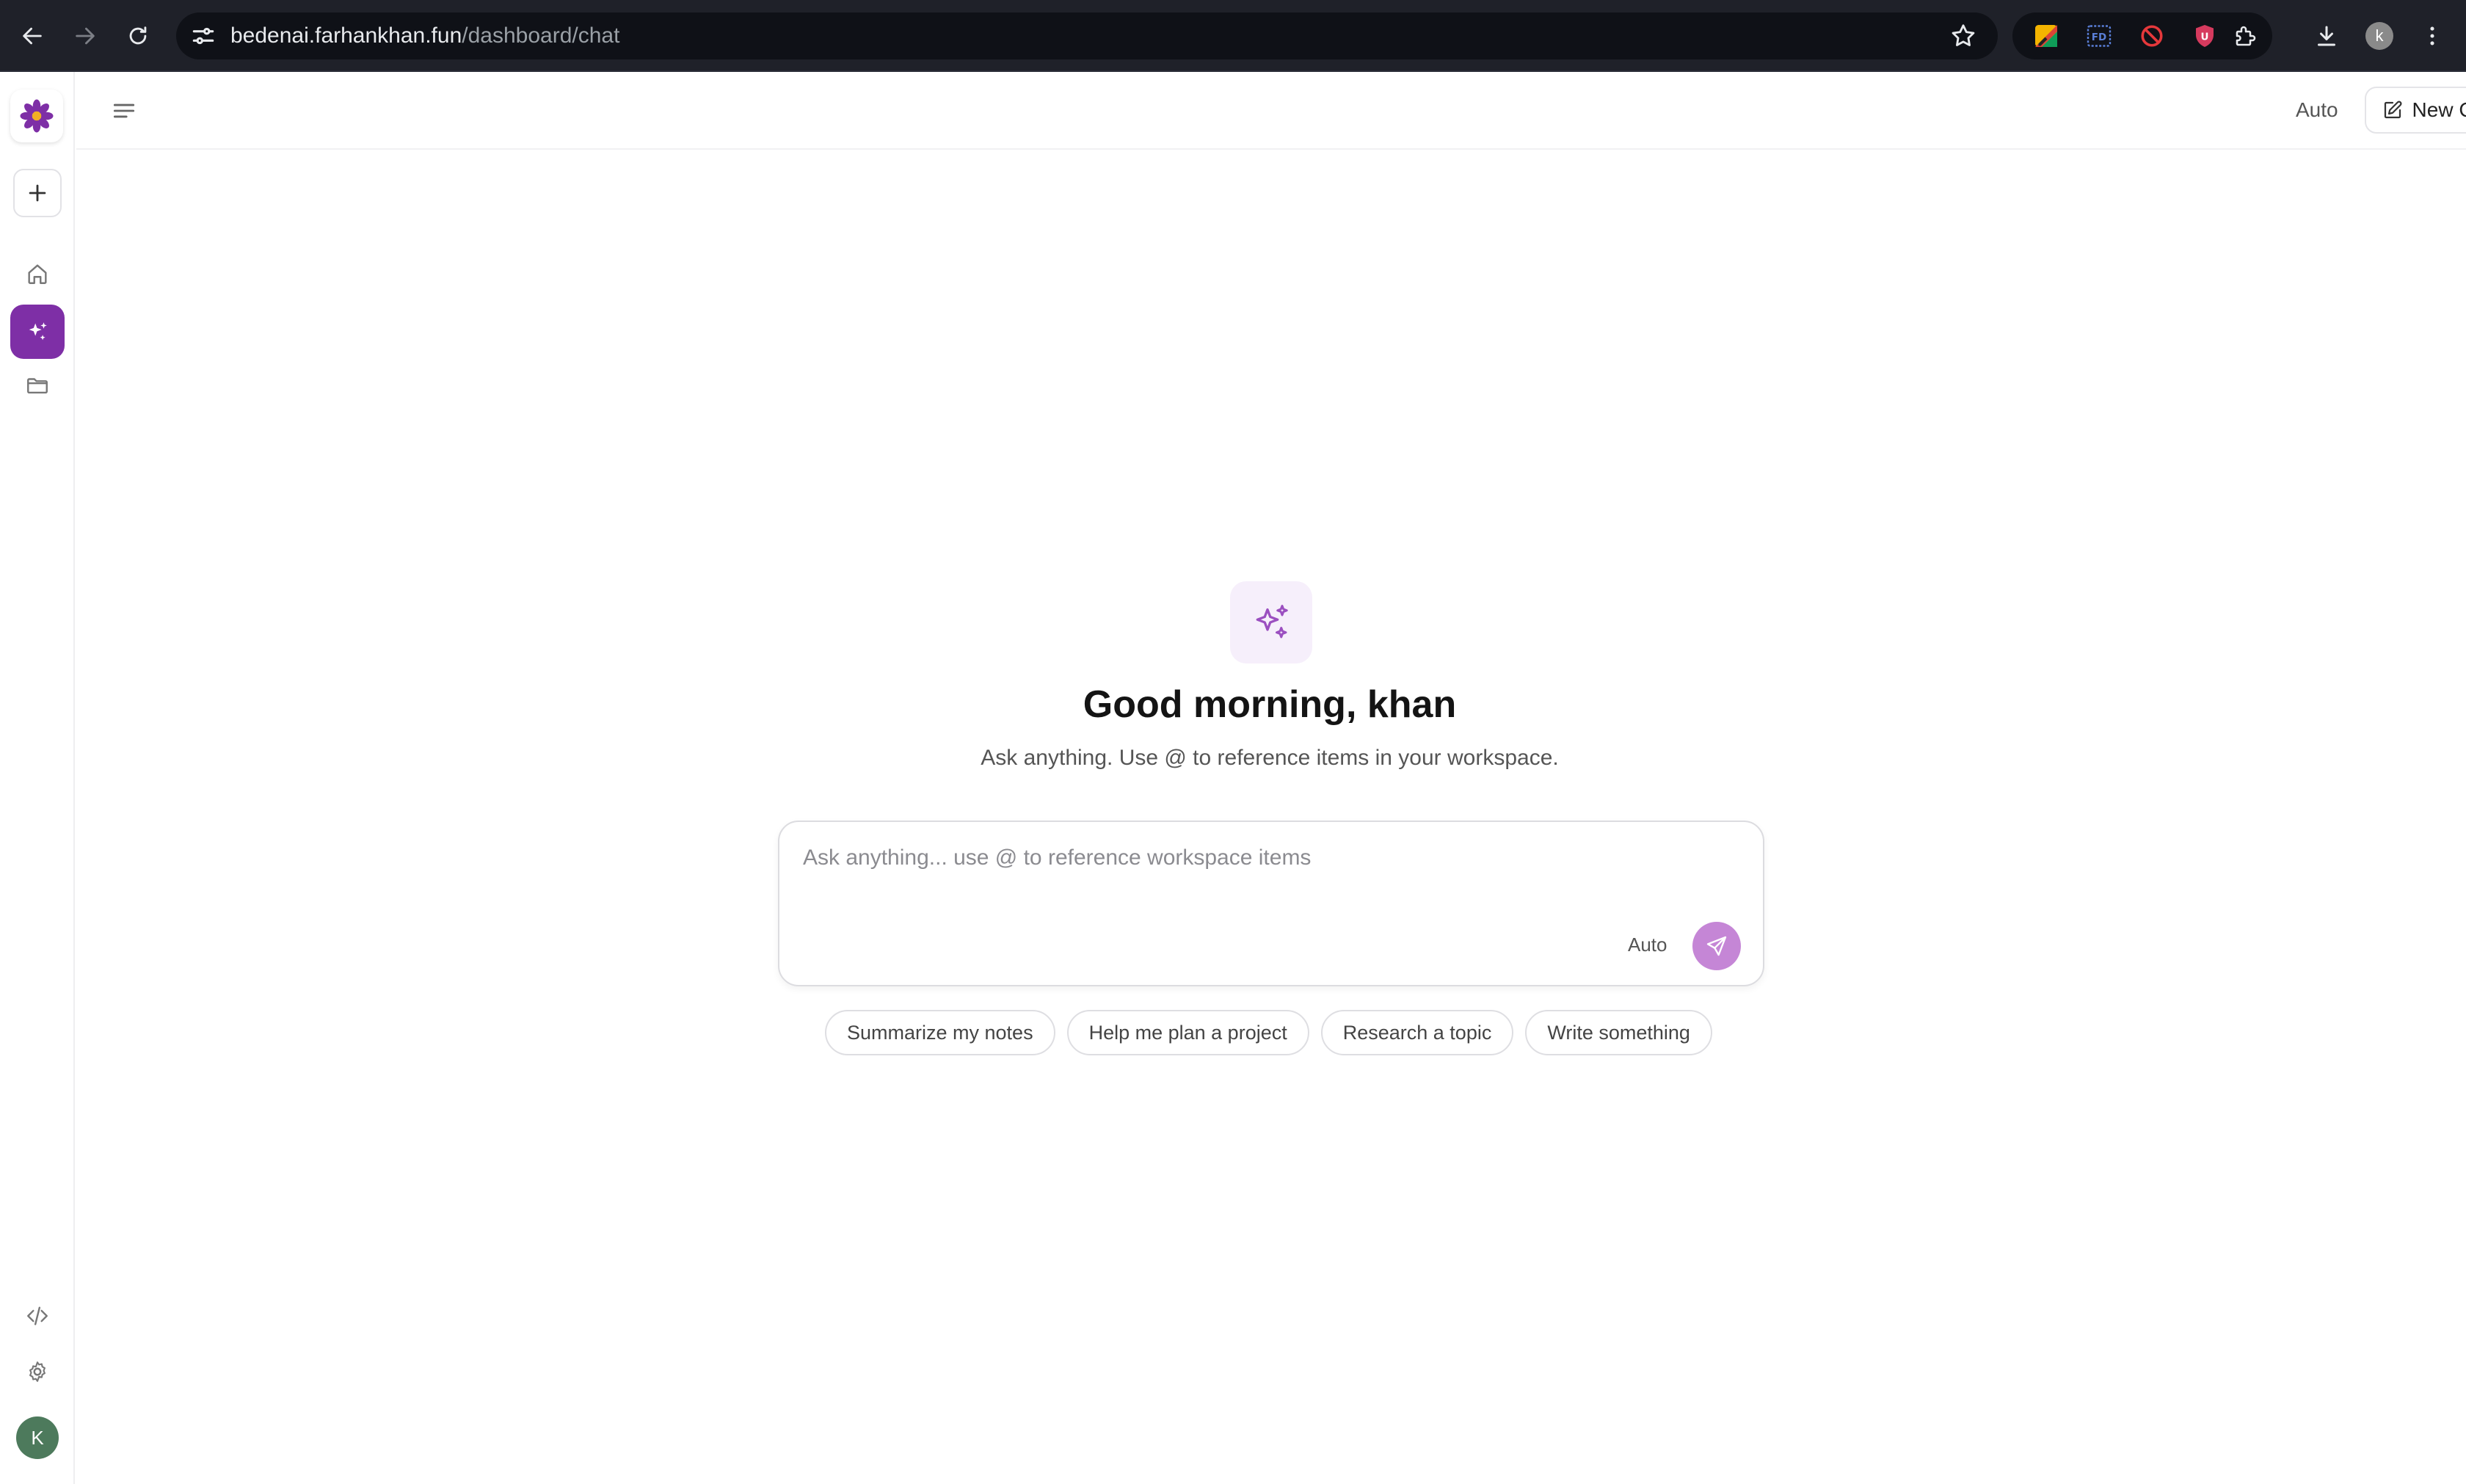 The width and height of the screenshot is (2466, 1484). I want to click on sidebar-item-files, so click(37, 385).